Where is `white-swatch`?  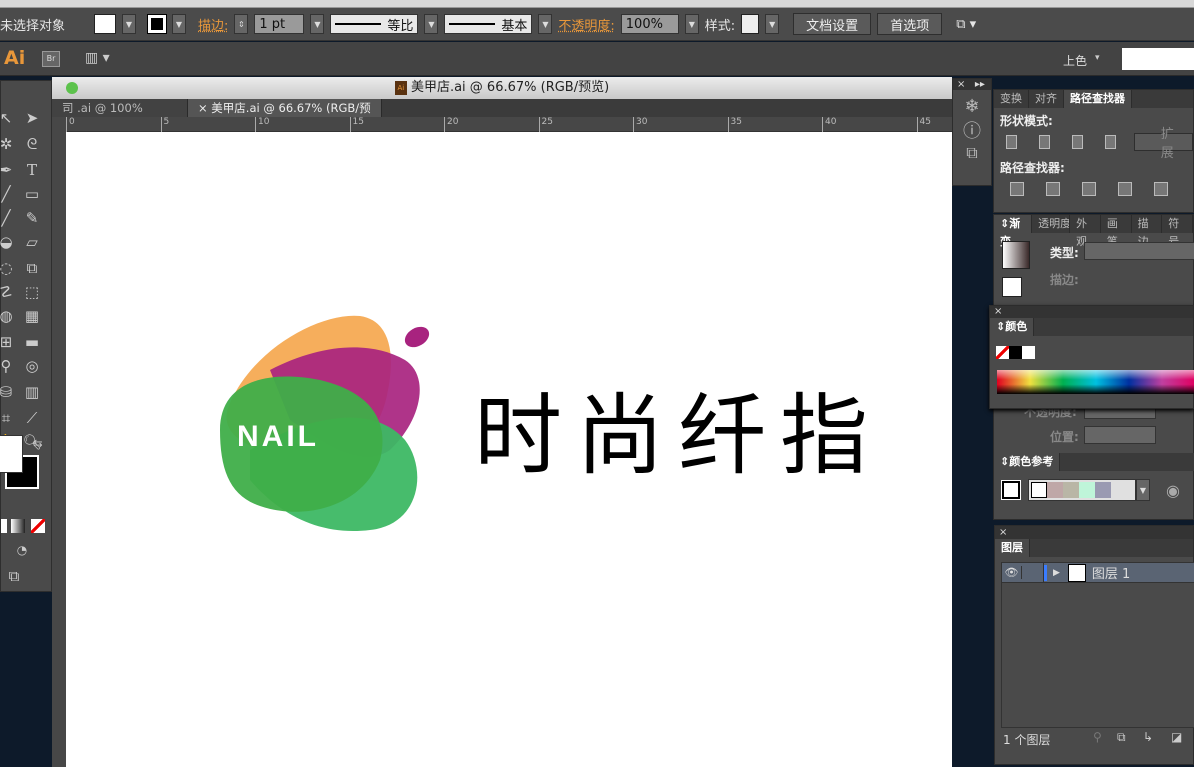 white-swatch is located at coordinates (1028, 352).